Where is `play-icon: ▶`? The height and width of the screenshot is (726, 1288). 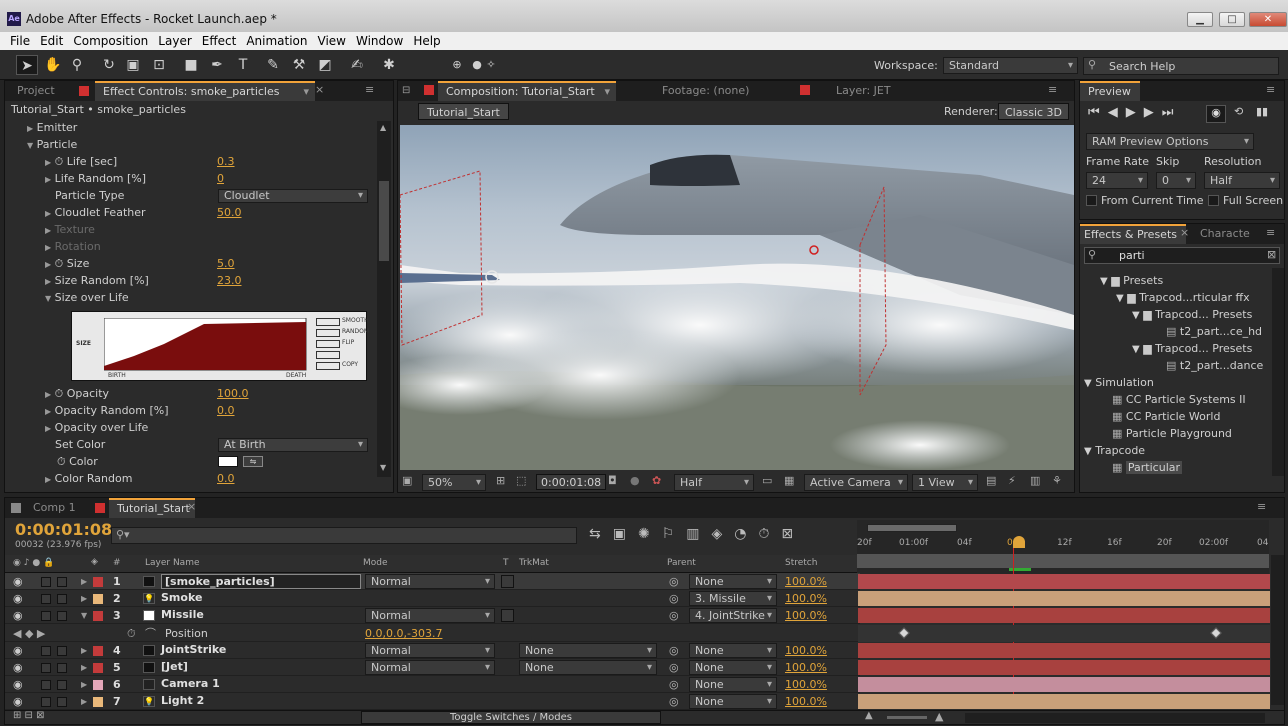 play-icon: ▶ is located at coordinates (1135, 112).